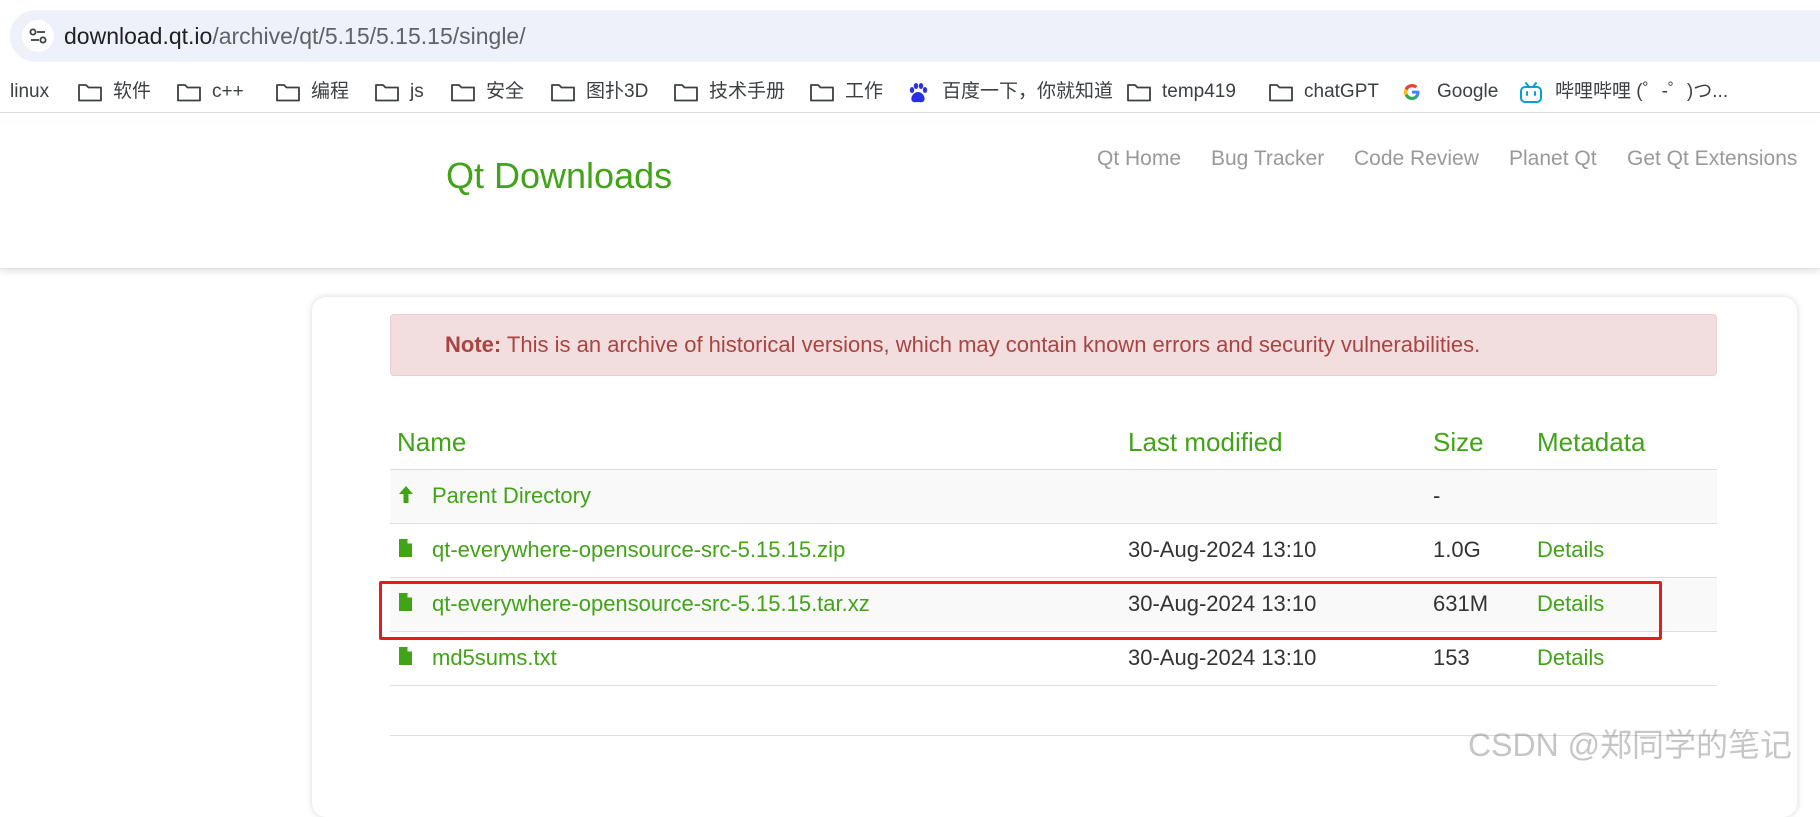  What do you see at coordinates (617, 91) in the screenshot?
I see `bookmark-label: 图扑3D` at bounding box center [617, 91].